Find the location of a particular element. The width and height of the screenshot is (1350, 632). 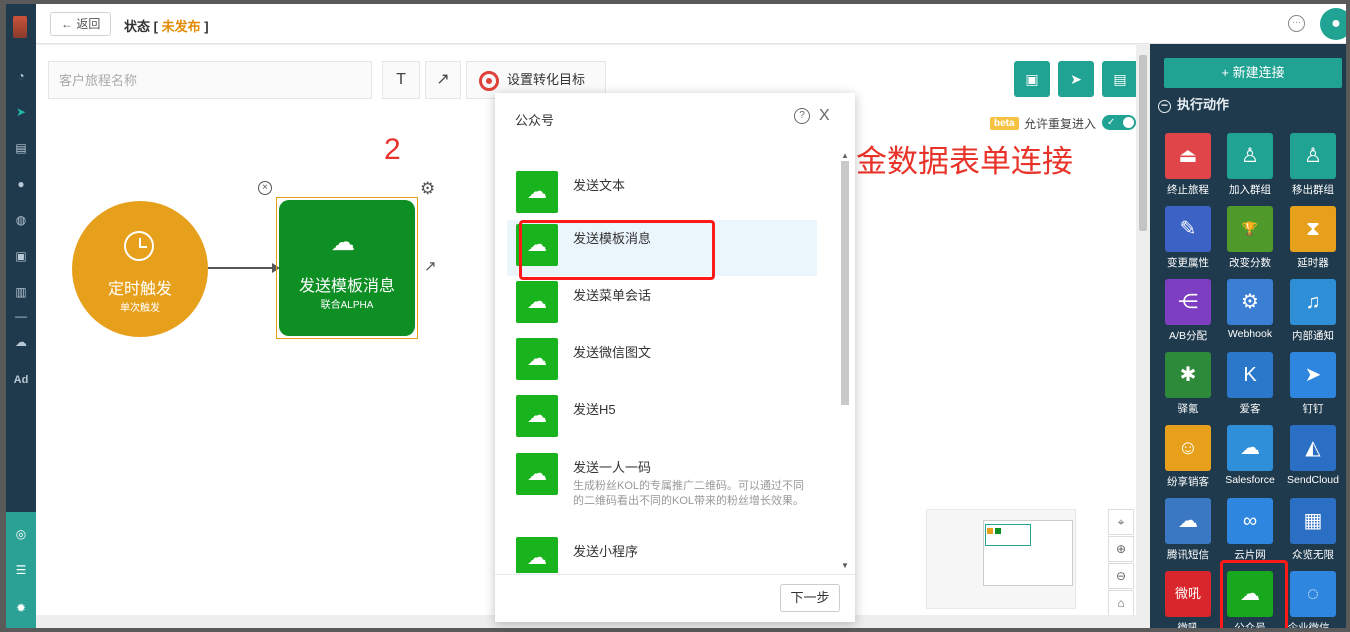

journey-status: 状态 [ 未发布 ] is located at coordinates (166, 25).